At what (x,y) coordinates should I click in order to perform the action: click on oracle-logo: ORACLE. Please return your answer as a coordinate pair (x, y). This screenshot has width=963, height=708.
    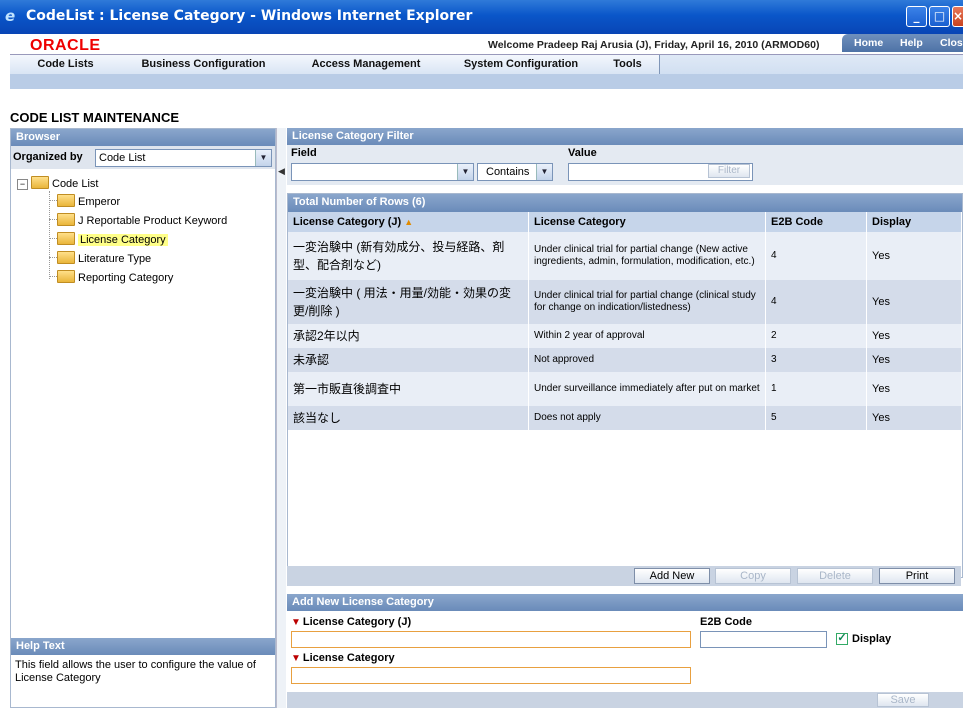
    Looking at the image, I should click on (65, 45).